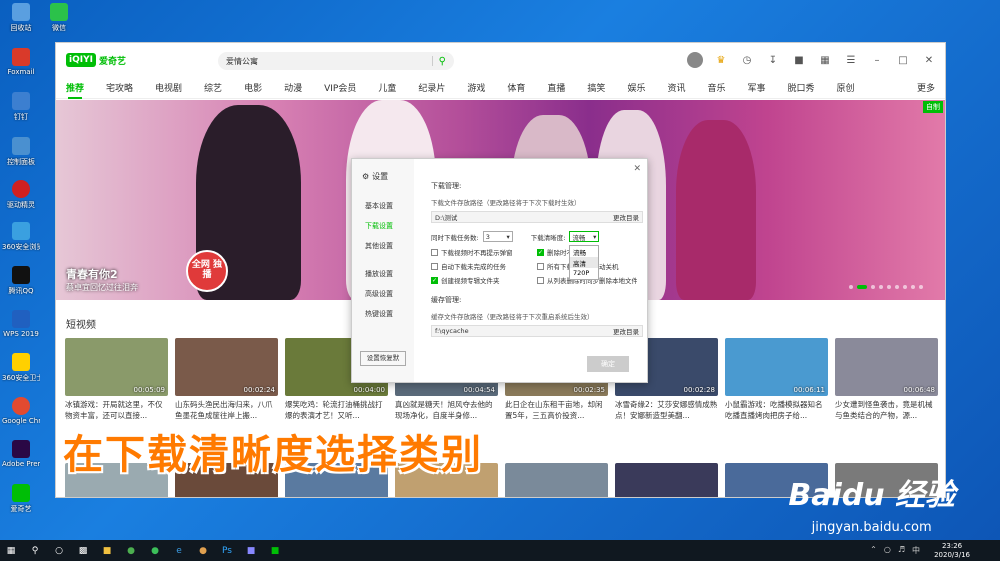 The width and height of the screenshot is (1000, 561). What do you see at coordinates (877, 60) in the screenshot?
I see `minimize-icon: –` at bounding box center [877, 60].